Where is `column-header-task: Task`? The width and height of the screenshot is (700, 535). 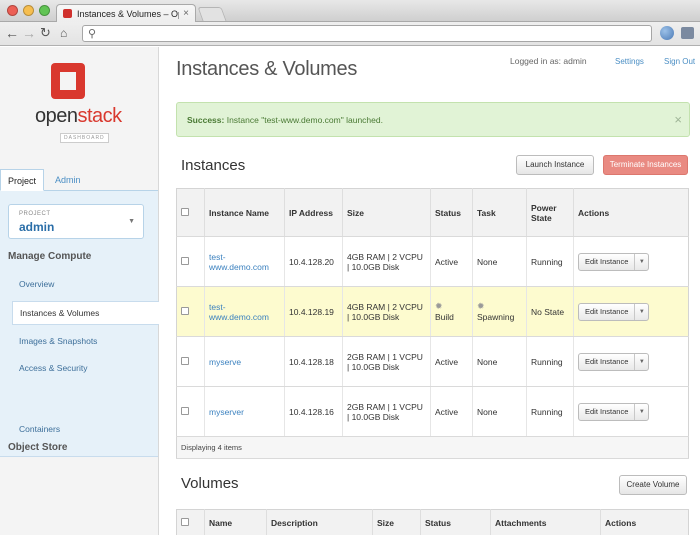 column-header-task: Task is located at coordinates (499, 212).